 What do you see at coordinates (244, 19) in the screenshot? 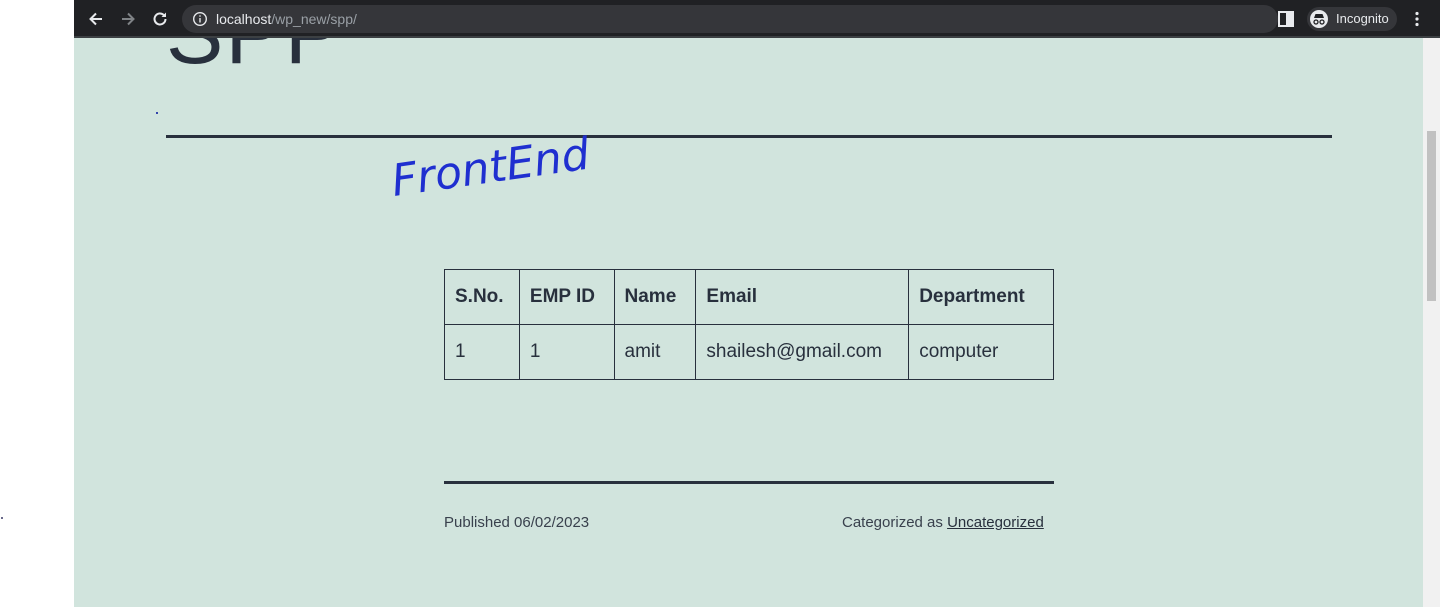
I see `url-host: localhost` at bounding box center [244, 19].